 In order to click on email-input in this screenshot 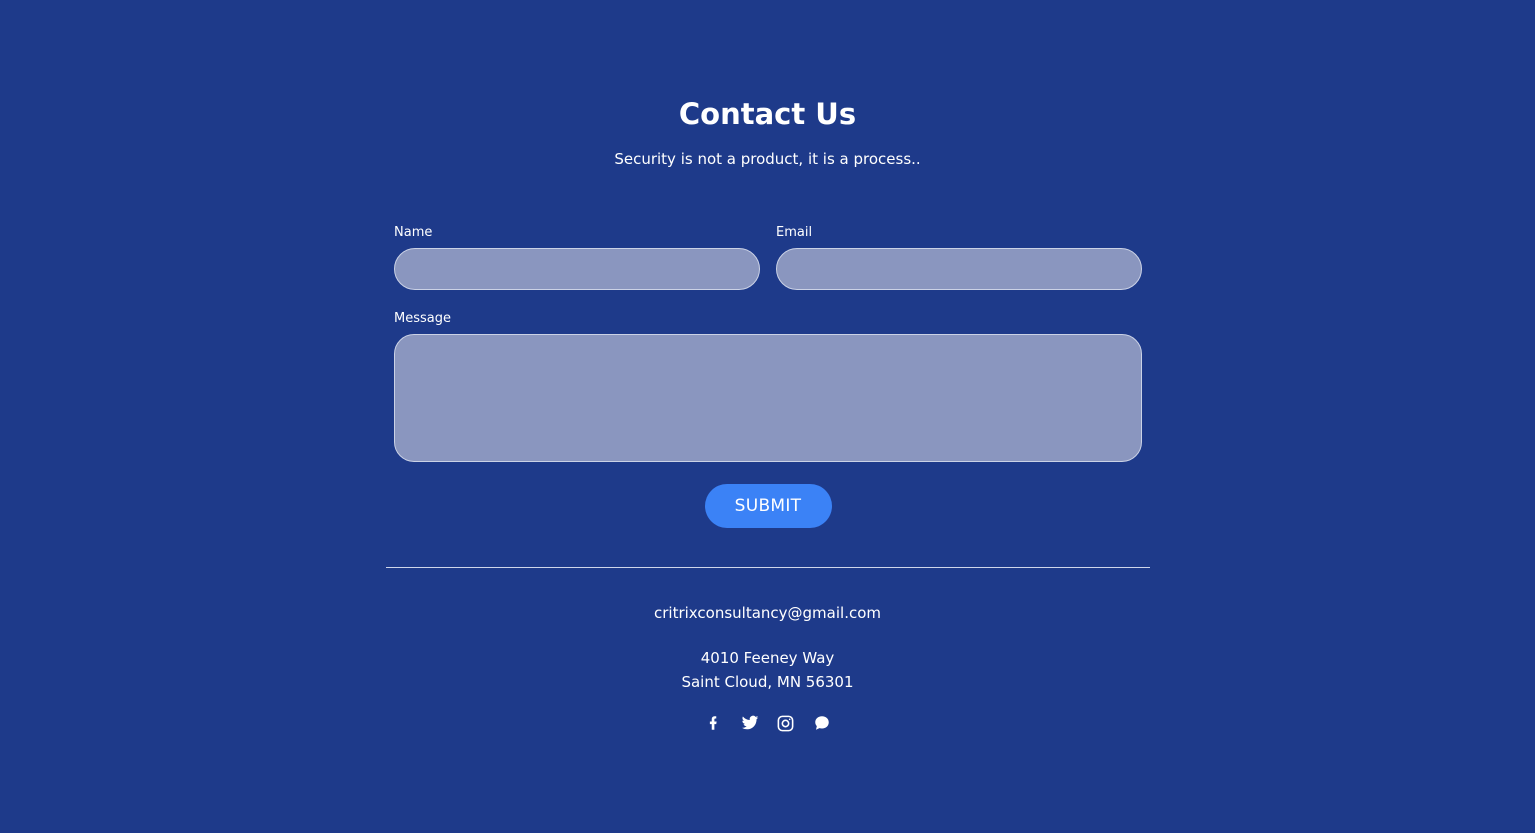, I will do `click(959, 269)`.